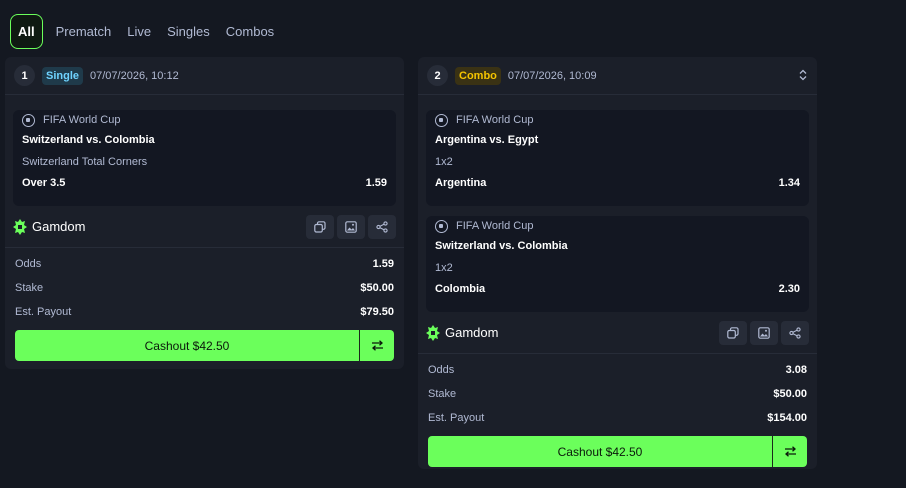  I want to click on leg-selection-row: Argentina 1.34, so click(617, 183).